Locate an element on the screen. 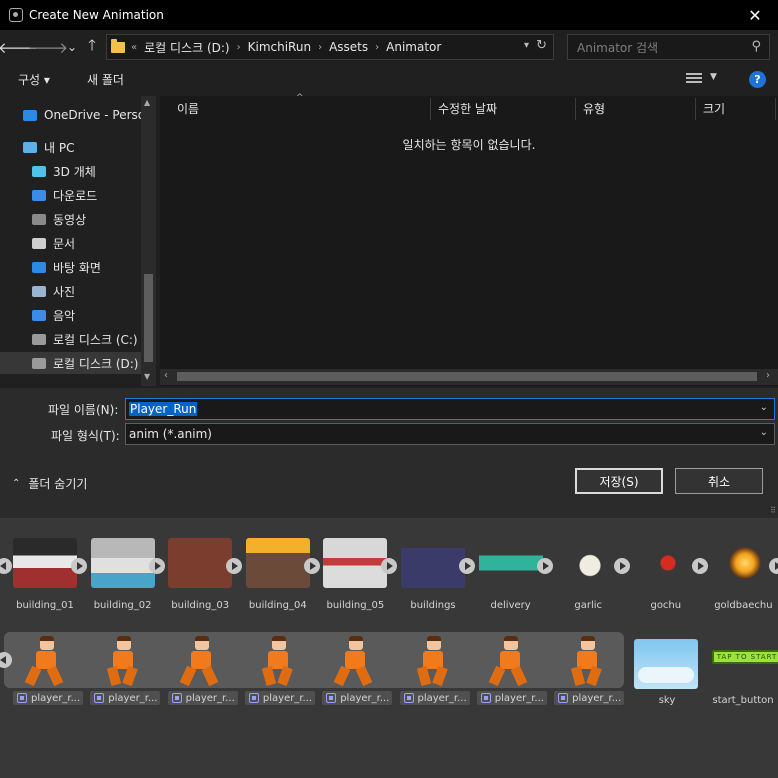 This screenshot has width=778, height=778. new-folder-button: 새 폴더 is located at coordinates (105, 79).